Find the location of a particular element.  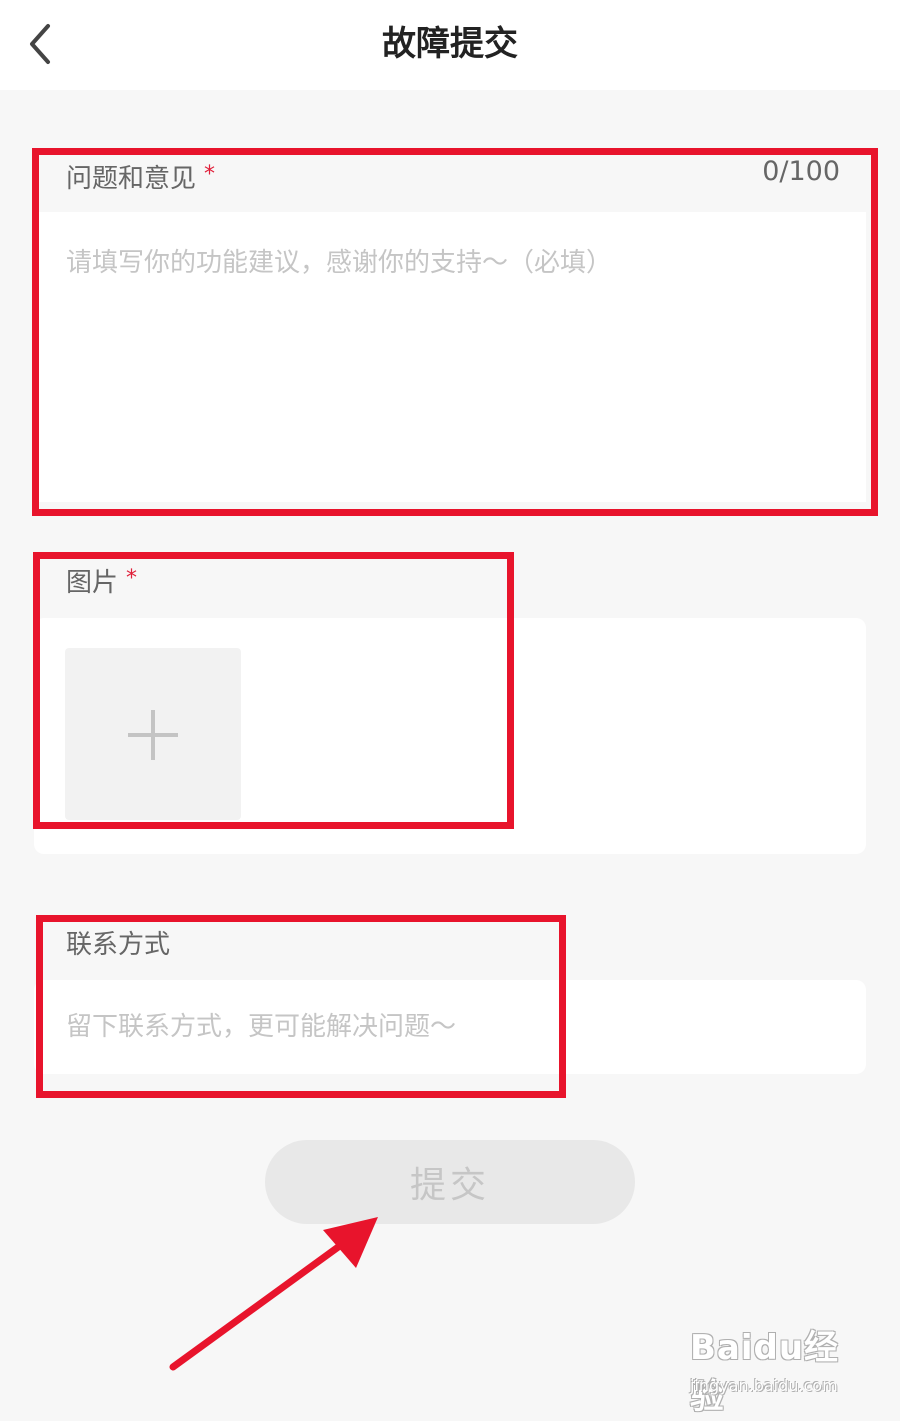

nav-bar: 故障提交 is located at coordinates (450, 45).